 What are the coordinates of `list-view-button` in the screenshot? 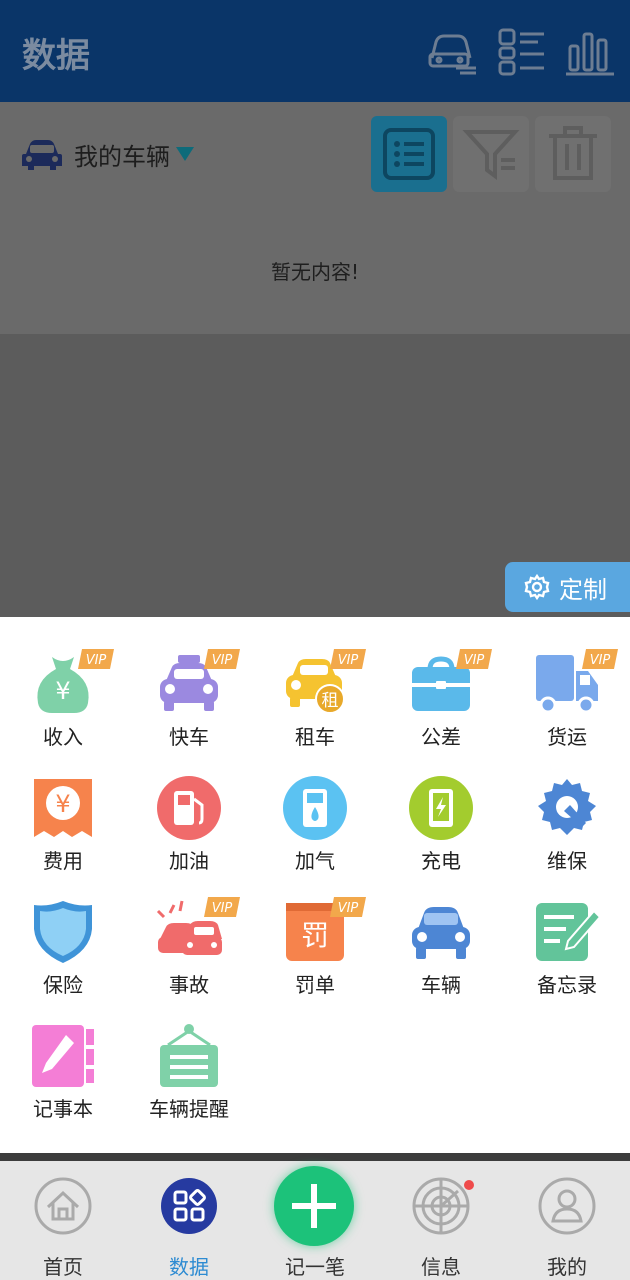 It's located at (409, 154).